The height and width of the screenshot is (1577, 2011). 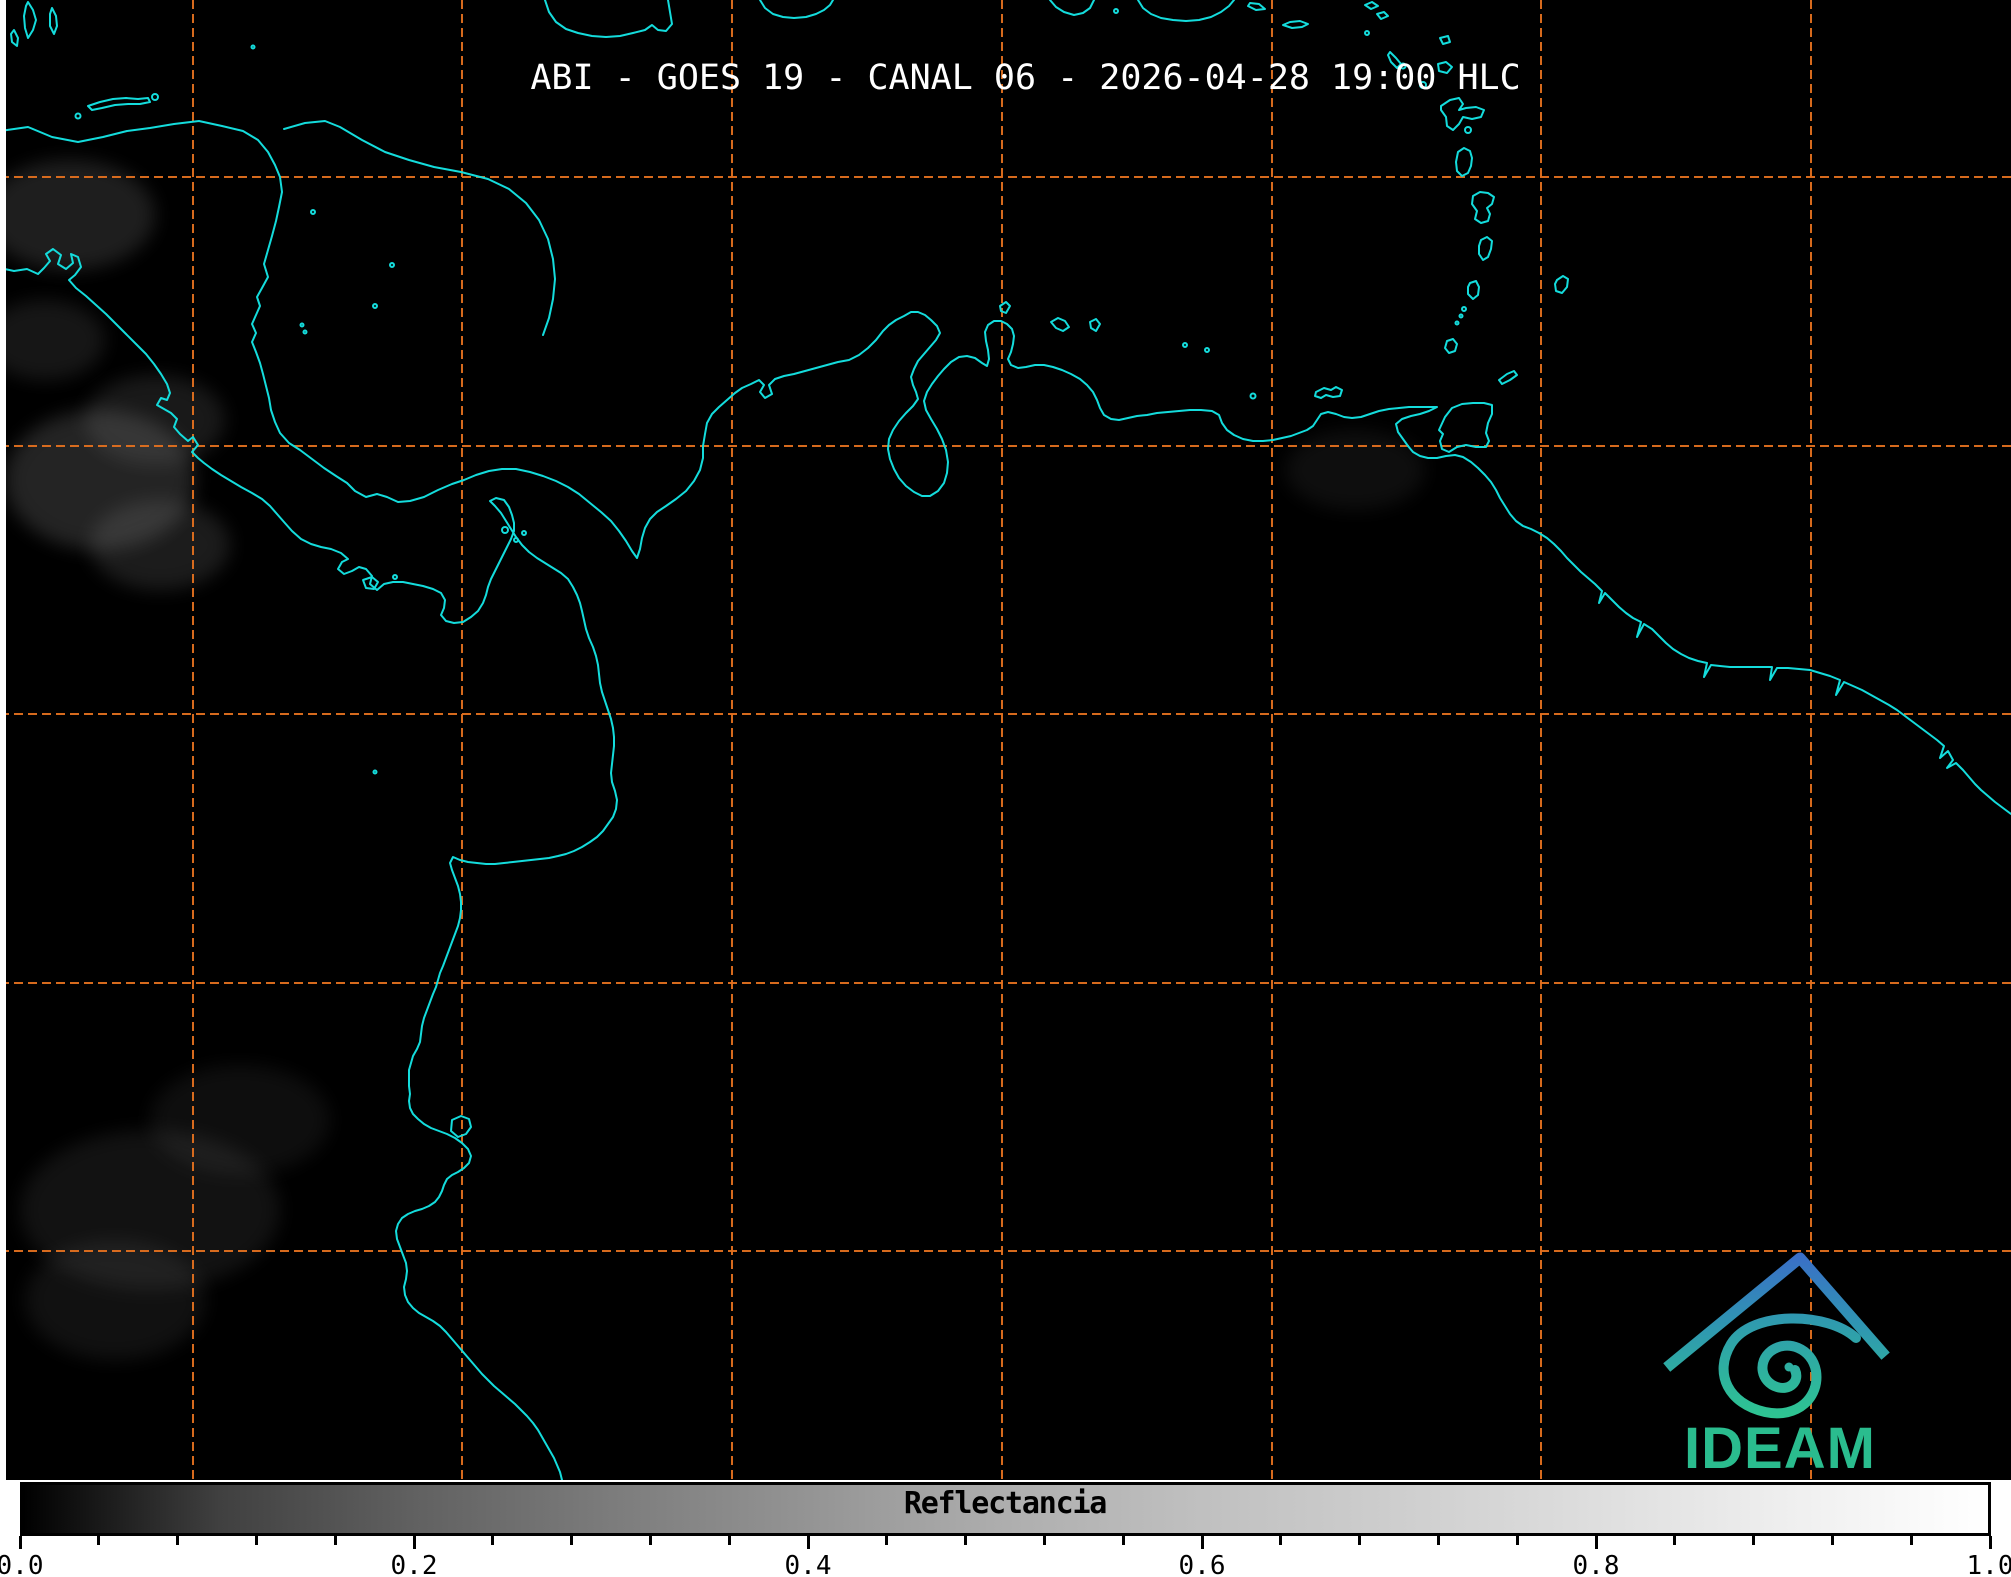 What do you see at coordinates (1780, 1448) in the screenshot?
I see `ideam-wordmark: IDEAM` at bounding box center [1780, 1448].